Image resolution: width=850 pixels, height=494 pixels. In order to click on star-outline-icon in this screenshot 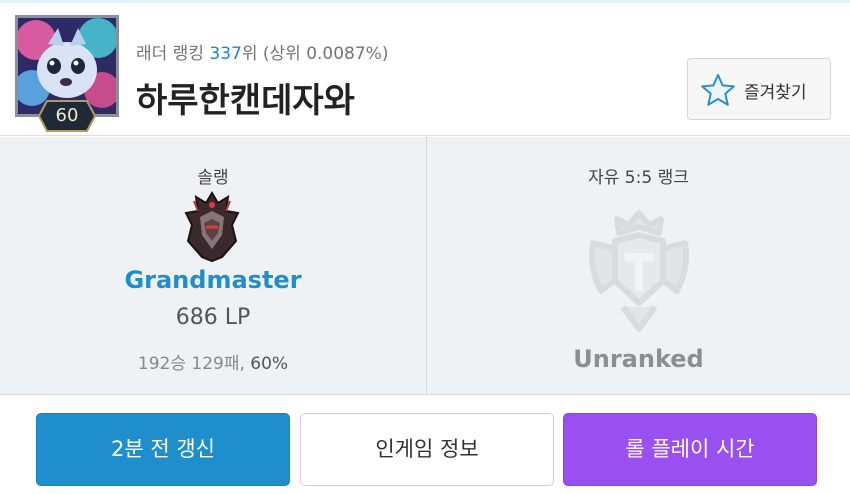, I will do `click(718, 90)`.